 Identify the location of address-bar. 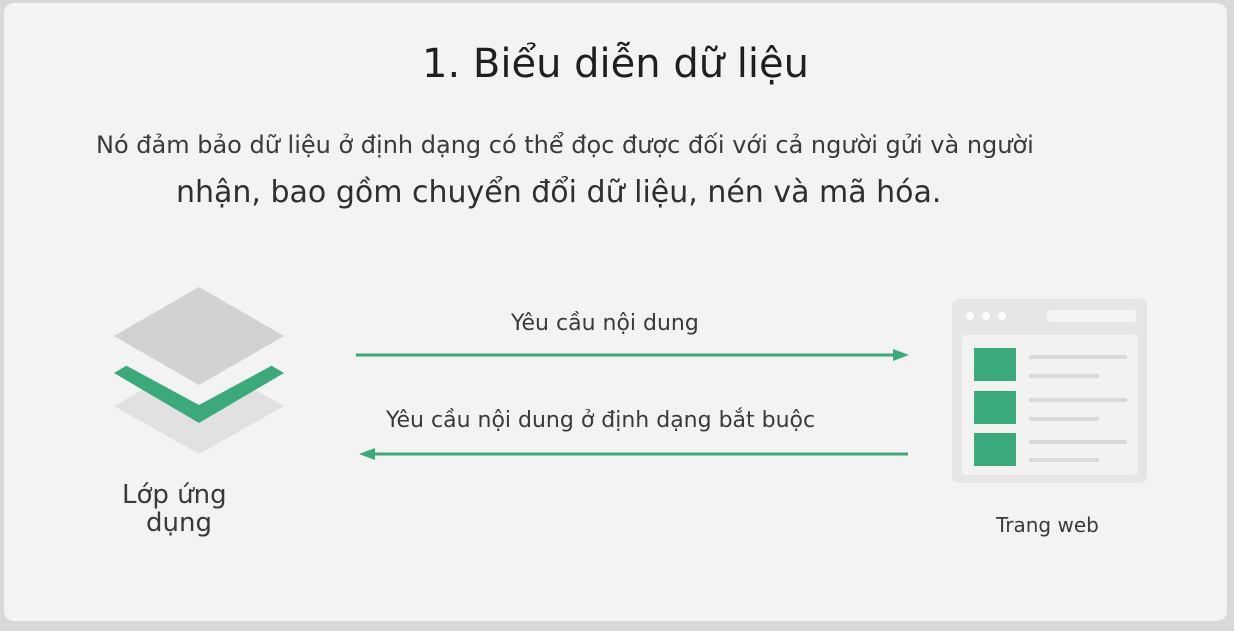
(1091, 316).